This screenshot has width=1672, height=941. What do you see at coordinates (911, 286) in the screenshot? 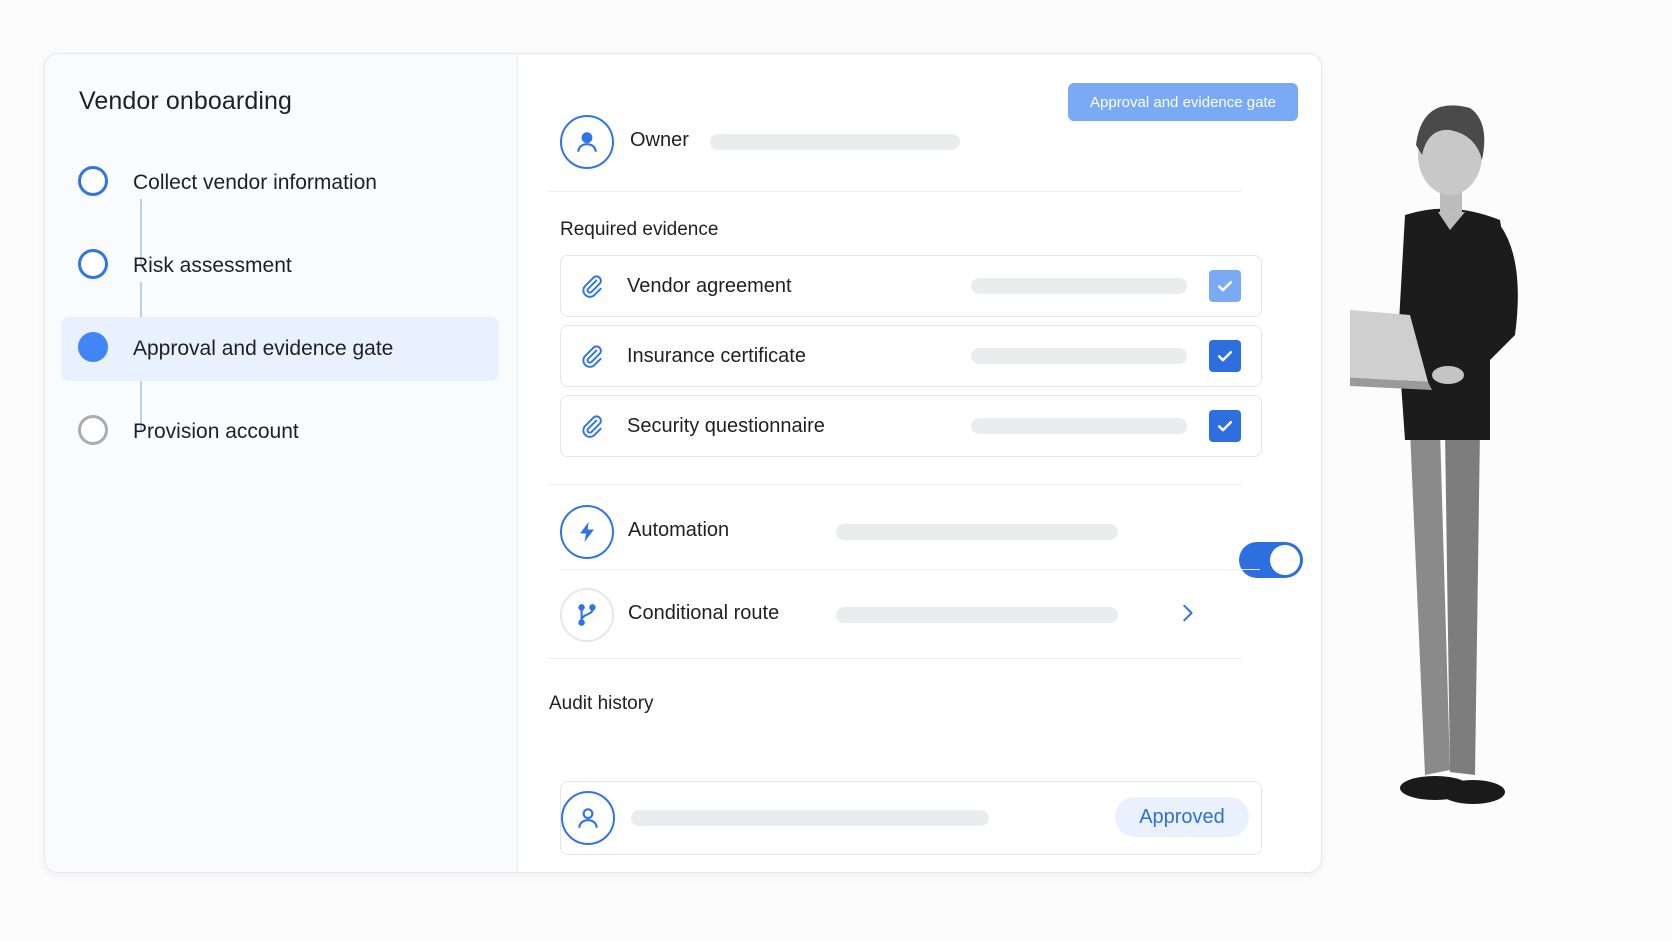
I see `evidence-row-vendor-agreement: Vendor agreement` at bounding box center [911, 286].